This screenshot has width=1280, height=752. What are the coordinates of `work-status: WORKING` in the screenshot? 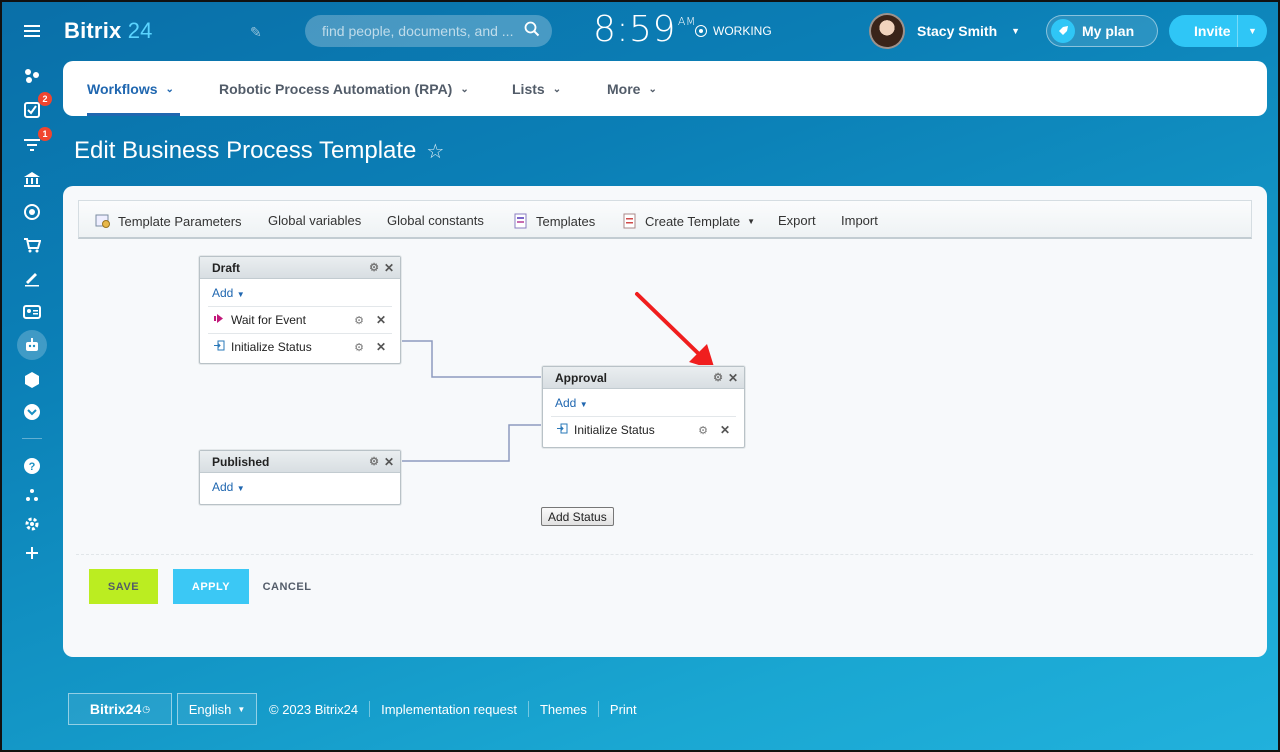 It's located at (733, 31).